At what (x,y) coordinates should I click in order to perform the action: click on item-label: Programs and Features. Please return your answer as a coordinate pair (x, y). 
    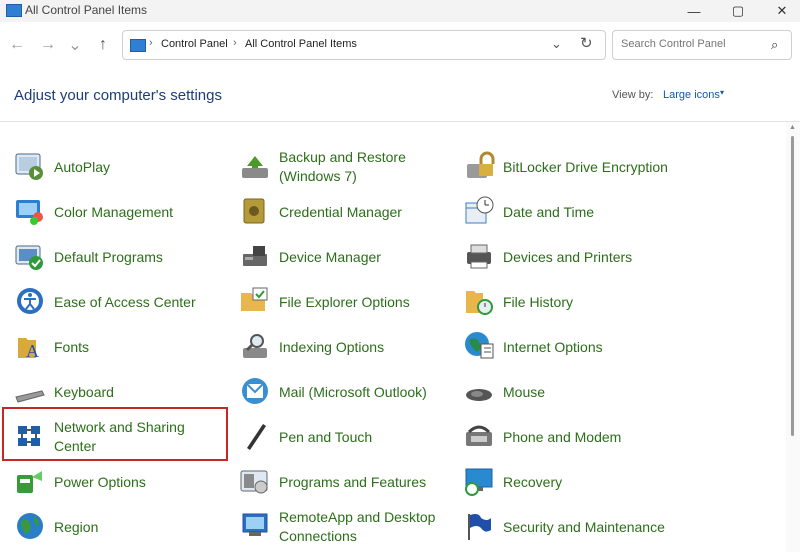
    Looking at the image, I should click on (353, 481).